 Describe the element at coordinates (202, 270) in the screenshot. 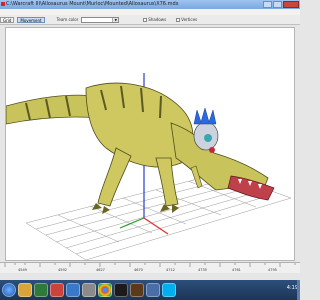

I see `timeline-tick-label: 4735` at that location.